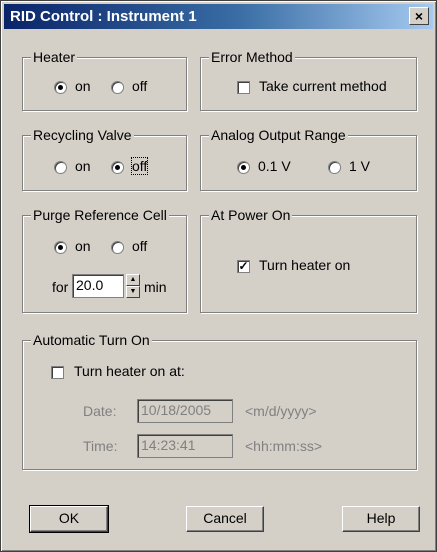 Image resolution: width=437 pixels, height=552 pixels. I want to click on take-current-method-label: Take current method, so click(323, 86).